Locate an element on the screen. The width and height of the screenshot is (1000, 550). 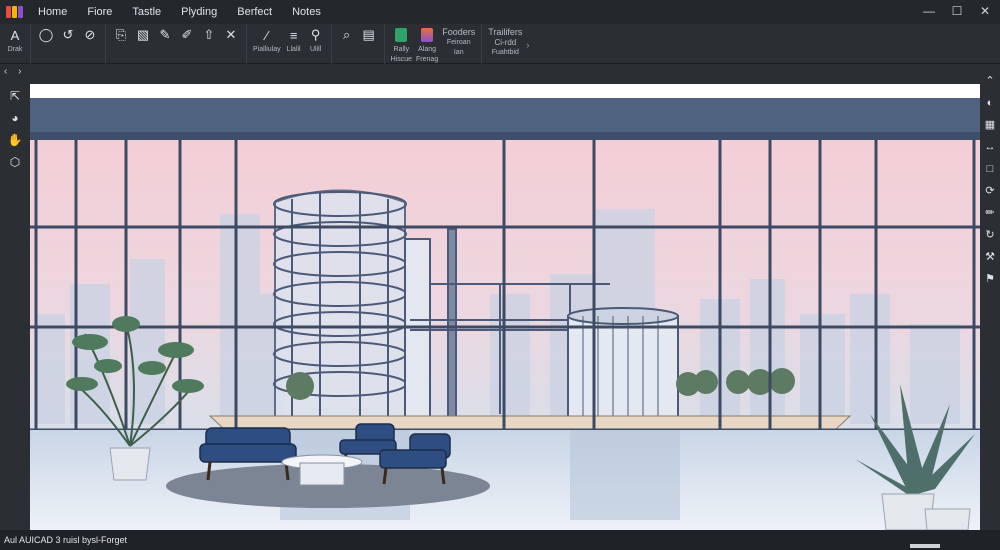
hiscue-label: Hiscue is located at coordinates (401, 59).